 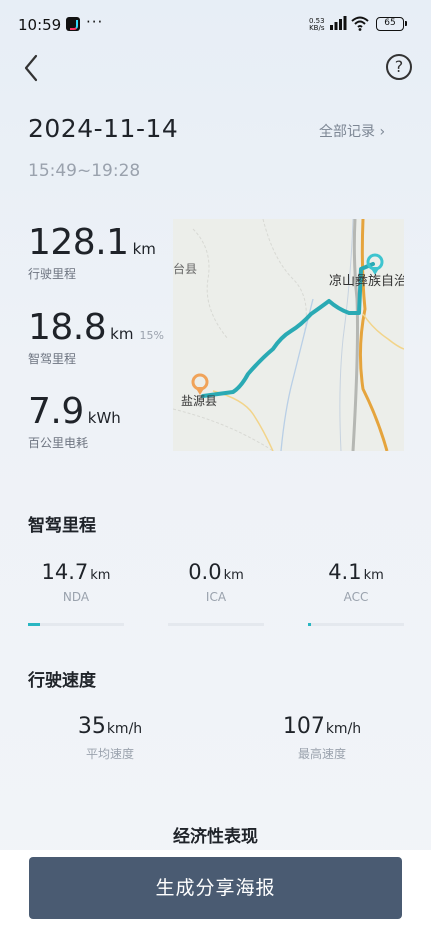 What do you see at coordinates (317, 28) in the screenshot?
I see `network-speed-unit: KB/s` at bounding box center [317, 28].